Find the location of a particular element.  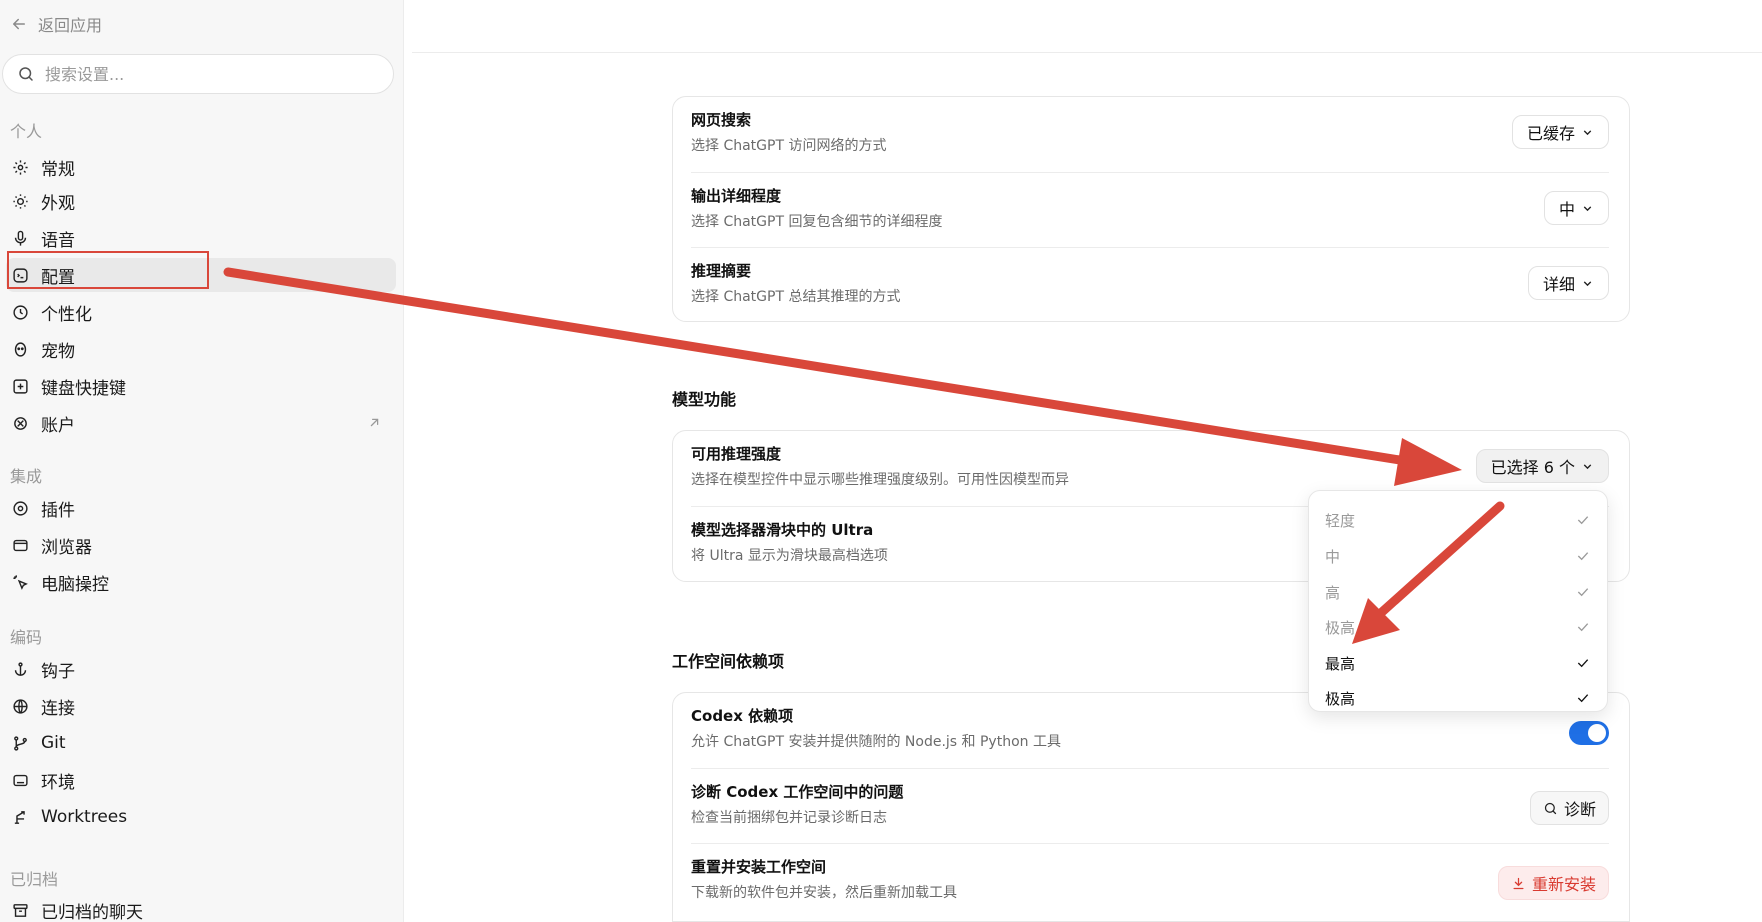

sidebar-item-worktrees: Worktrees is located at coordinates (201, 817).